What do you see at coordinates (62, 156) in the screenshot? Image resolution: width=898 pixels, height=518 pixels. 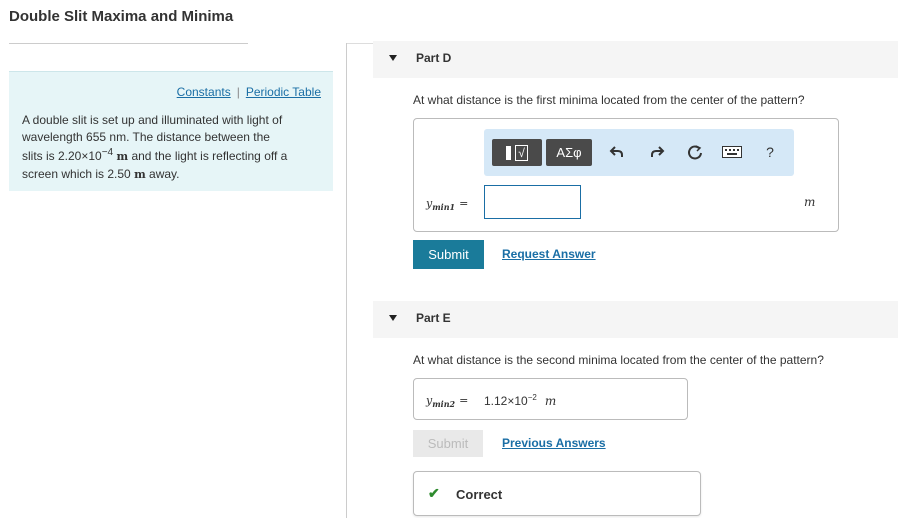 I see `problem-text-line3: slits is 2.20×10` at bounding box center [62, 156].